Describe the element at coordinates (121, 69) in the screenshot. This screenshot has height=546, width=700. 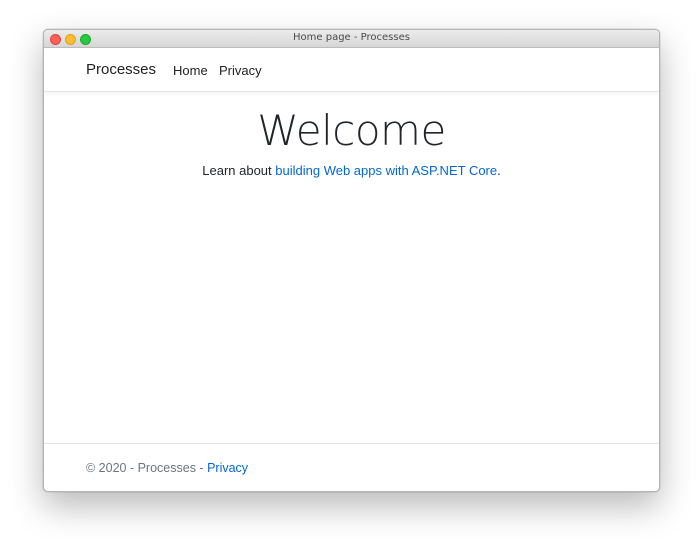
I see `navbar-brand: Processes` at that location.